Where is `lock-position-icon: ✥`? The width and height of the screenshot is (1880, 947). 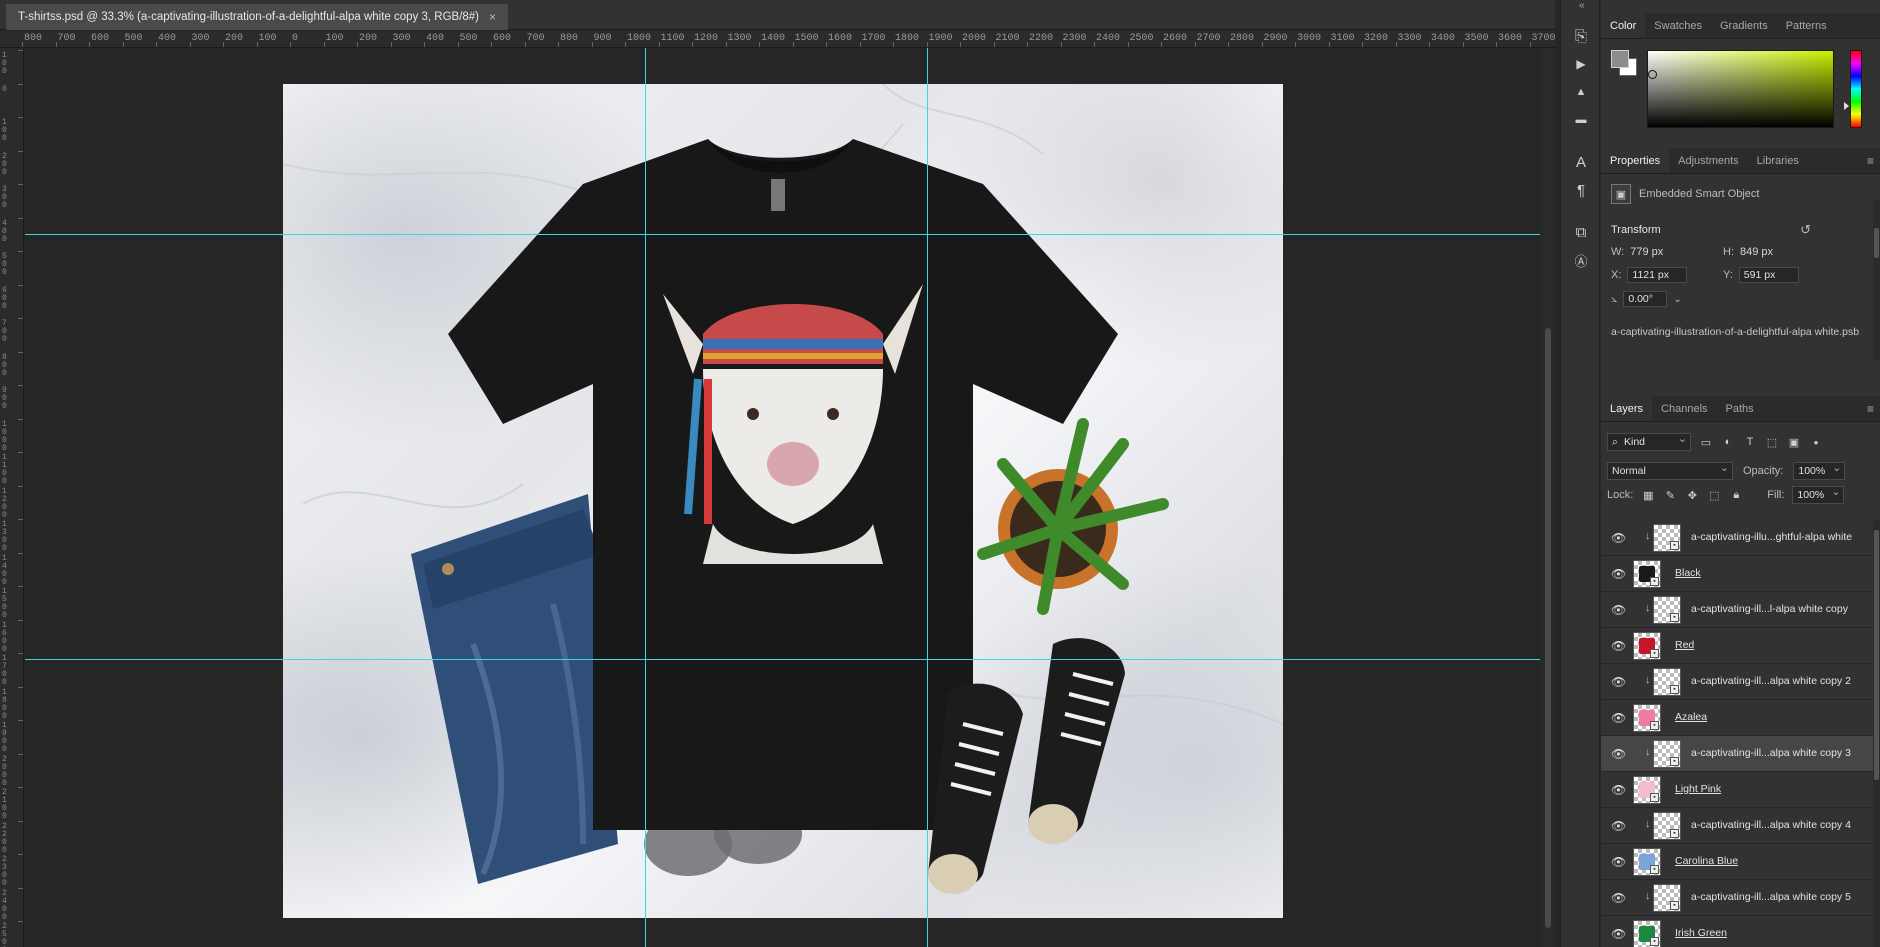 lock-position-icon: ✥ is located at coordinates (1692, 495).